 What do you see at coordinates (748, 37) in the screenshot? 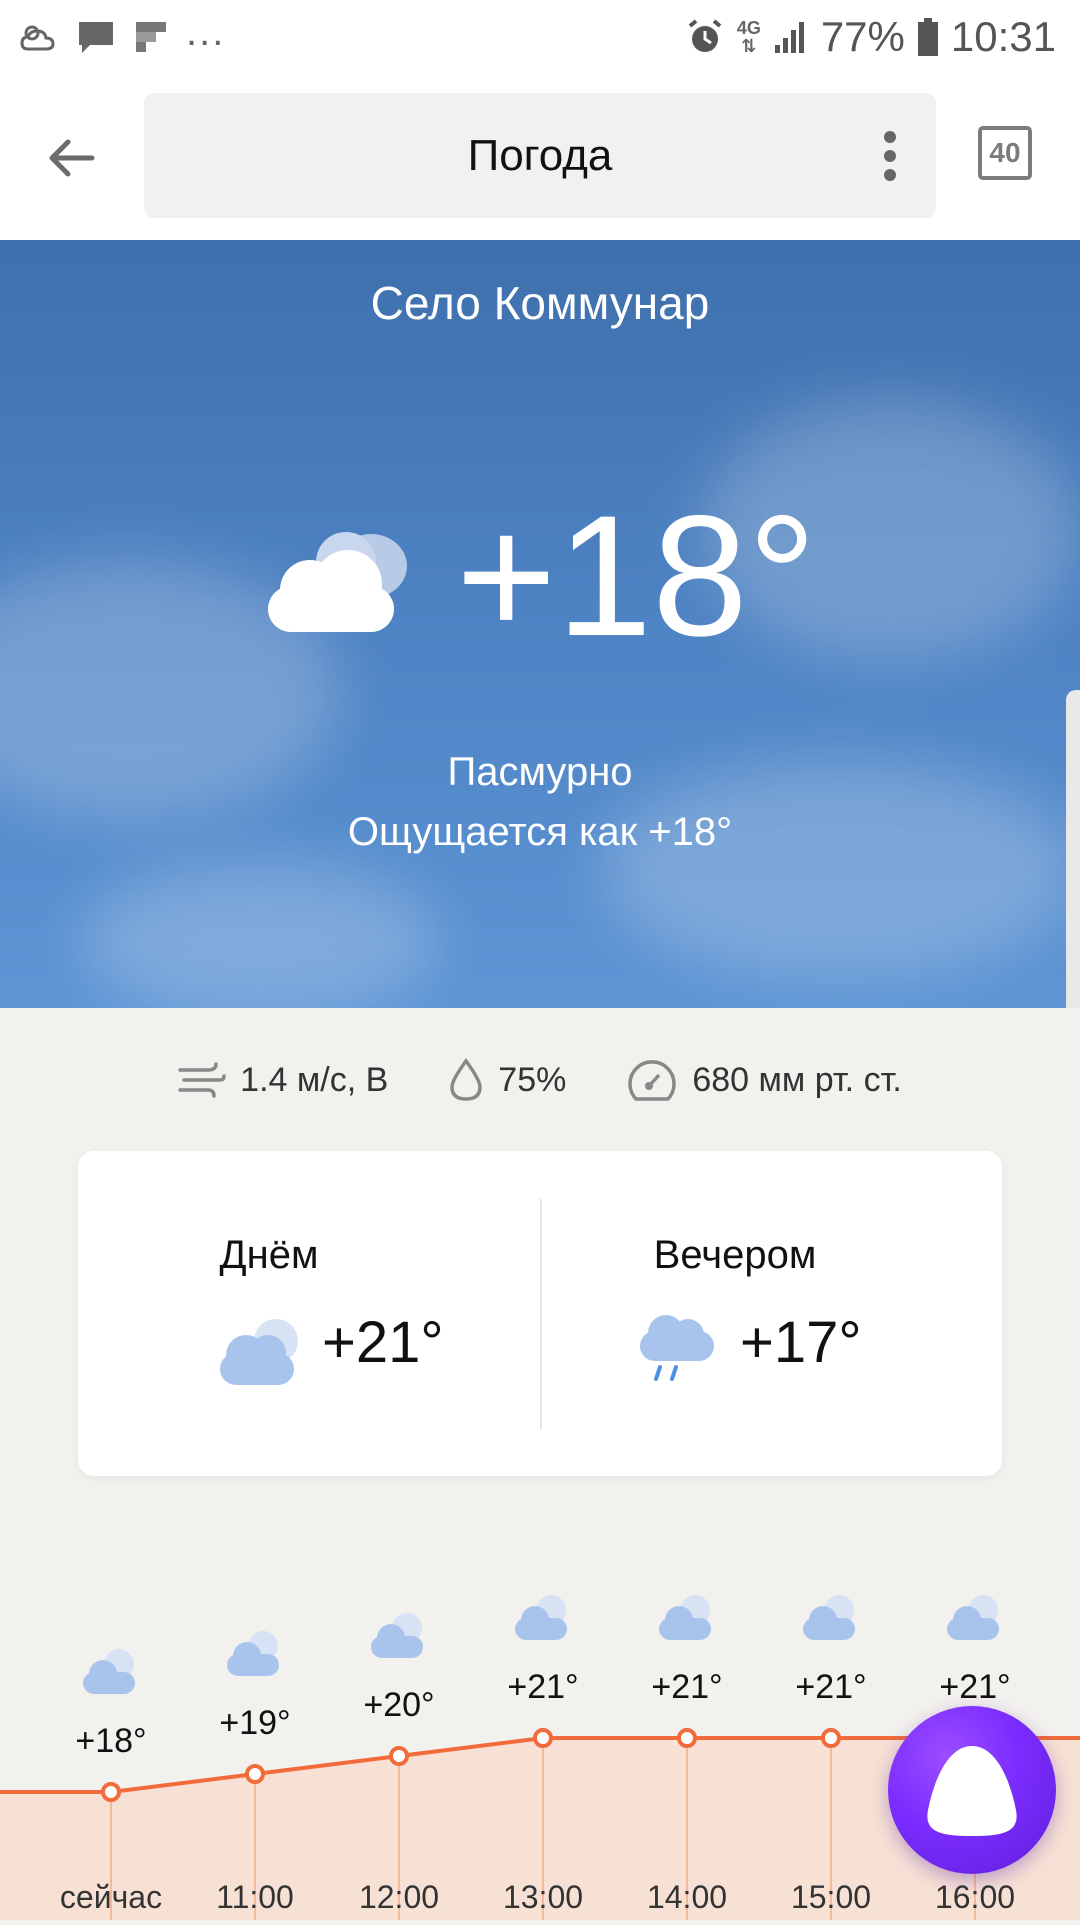
I see `network-type: 4G ⇅` at bounding box center [748, 37].